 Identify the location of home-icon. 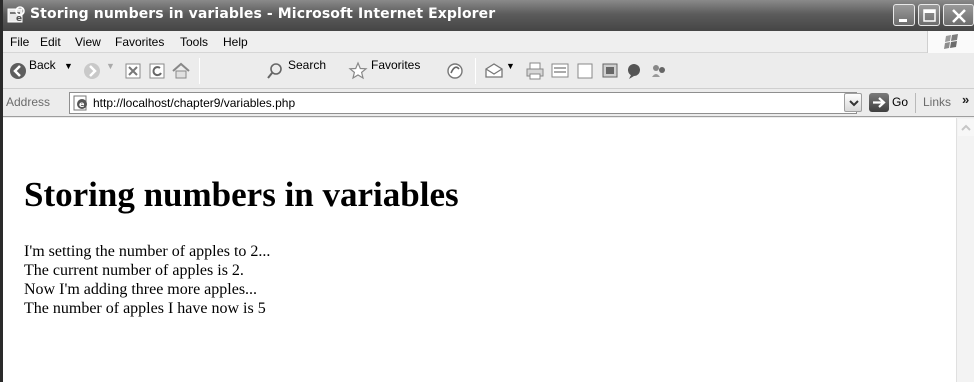
(181, 71).